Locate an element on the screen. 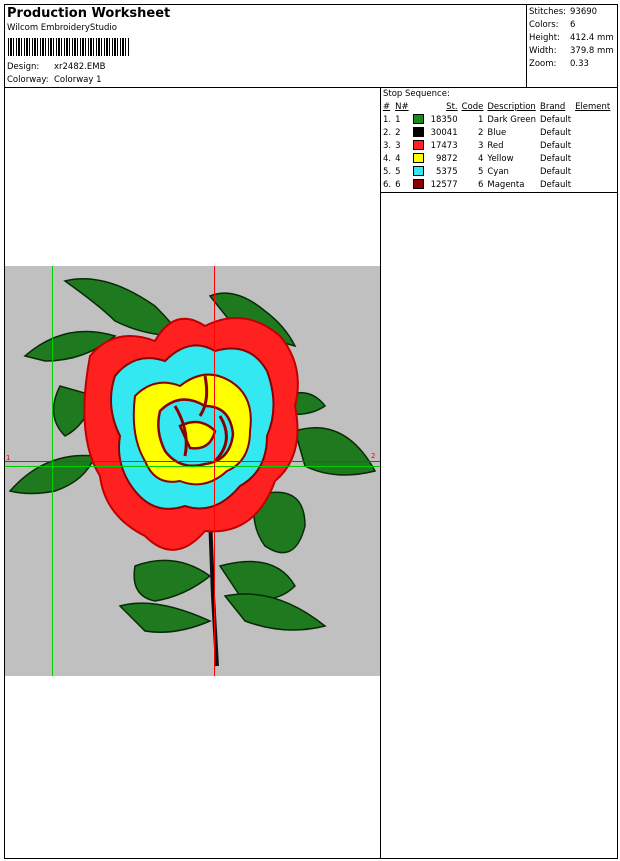 This screenshot has height=861, width=620. row-description: Red is located at coordinates (495, 145).